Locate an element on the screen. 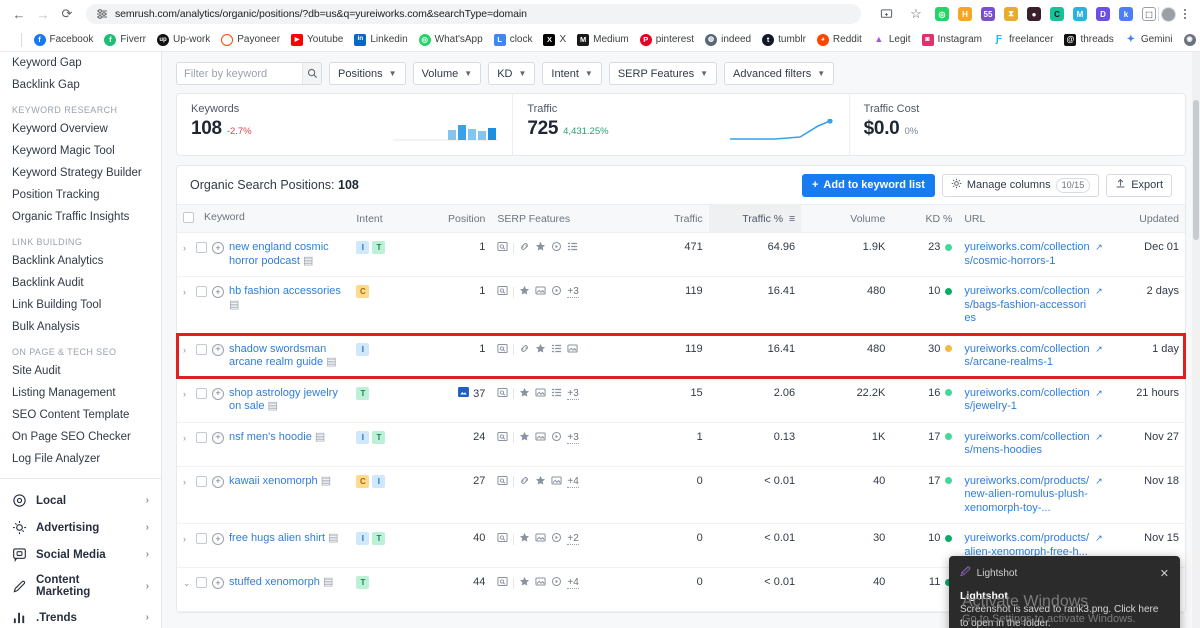 The image size is (1200, 628). filter-kd-button: KD ▼ is located at coordinates (512, 73).